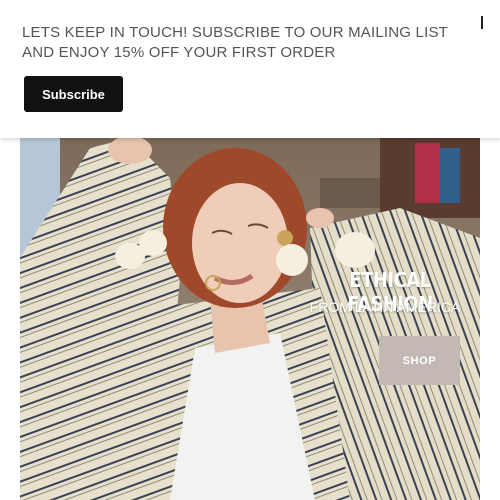  I want to click on hero-subtitle: FROM LATIN AMERICA, so click(385, 307).